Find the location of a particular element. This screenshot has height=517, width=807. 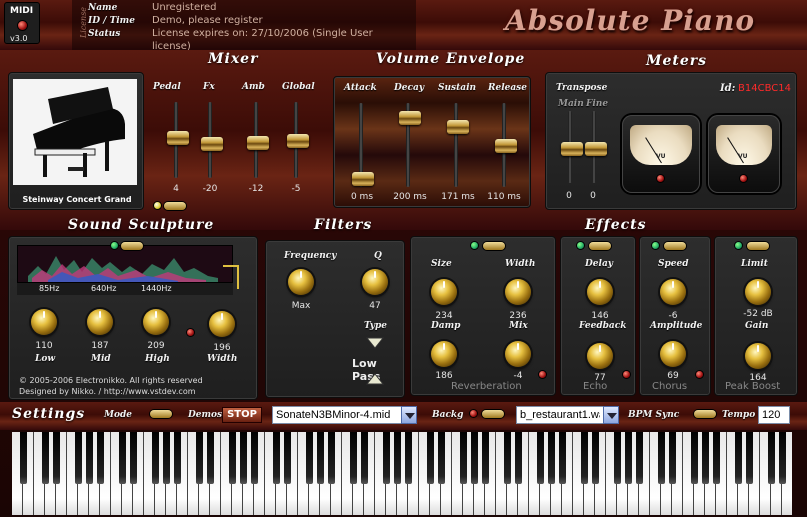

piano-panel: Steinway Concert Grand is located at coordinates (76, 141).